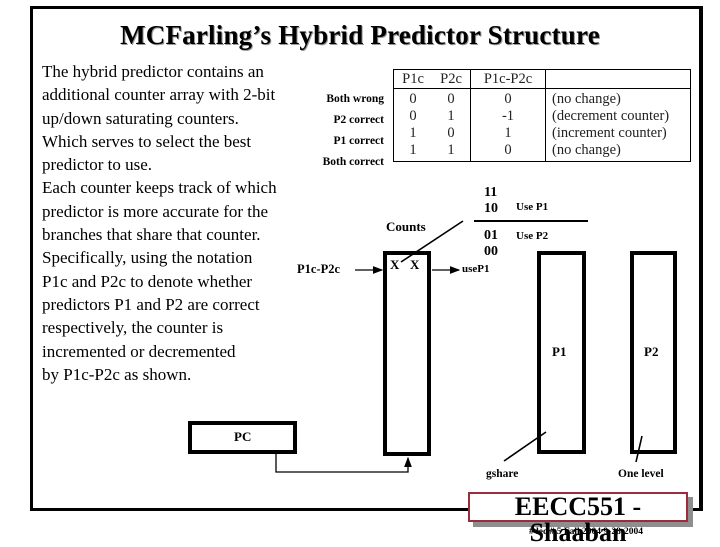 This screenshot has width=720, height=547. I want to click on footer-lecture-info: # lec # 5 Fall 2004 9-28-2004, so click(586, 532).